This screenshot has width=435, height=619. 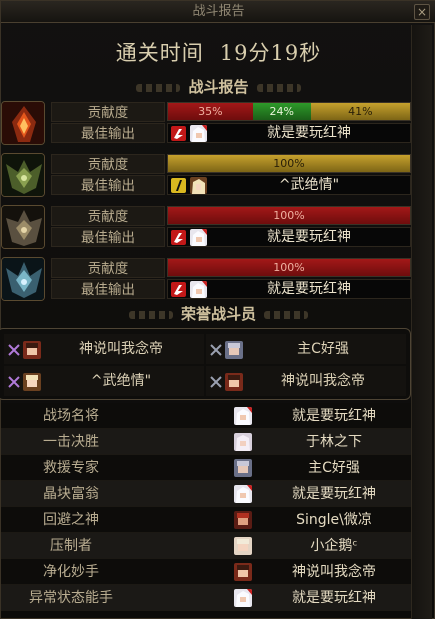 I want to click on honor-title: 荣誉战斗员, so click(x=218, y=314).